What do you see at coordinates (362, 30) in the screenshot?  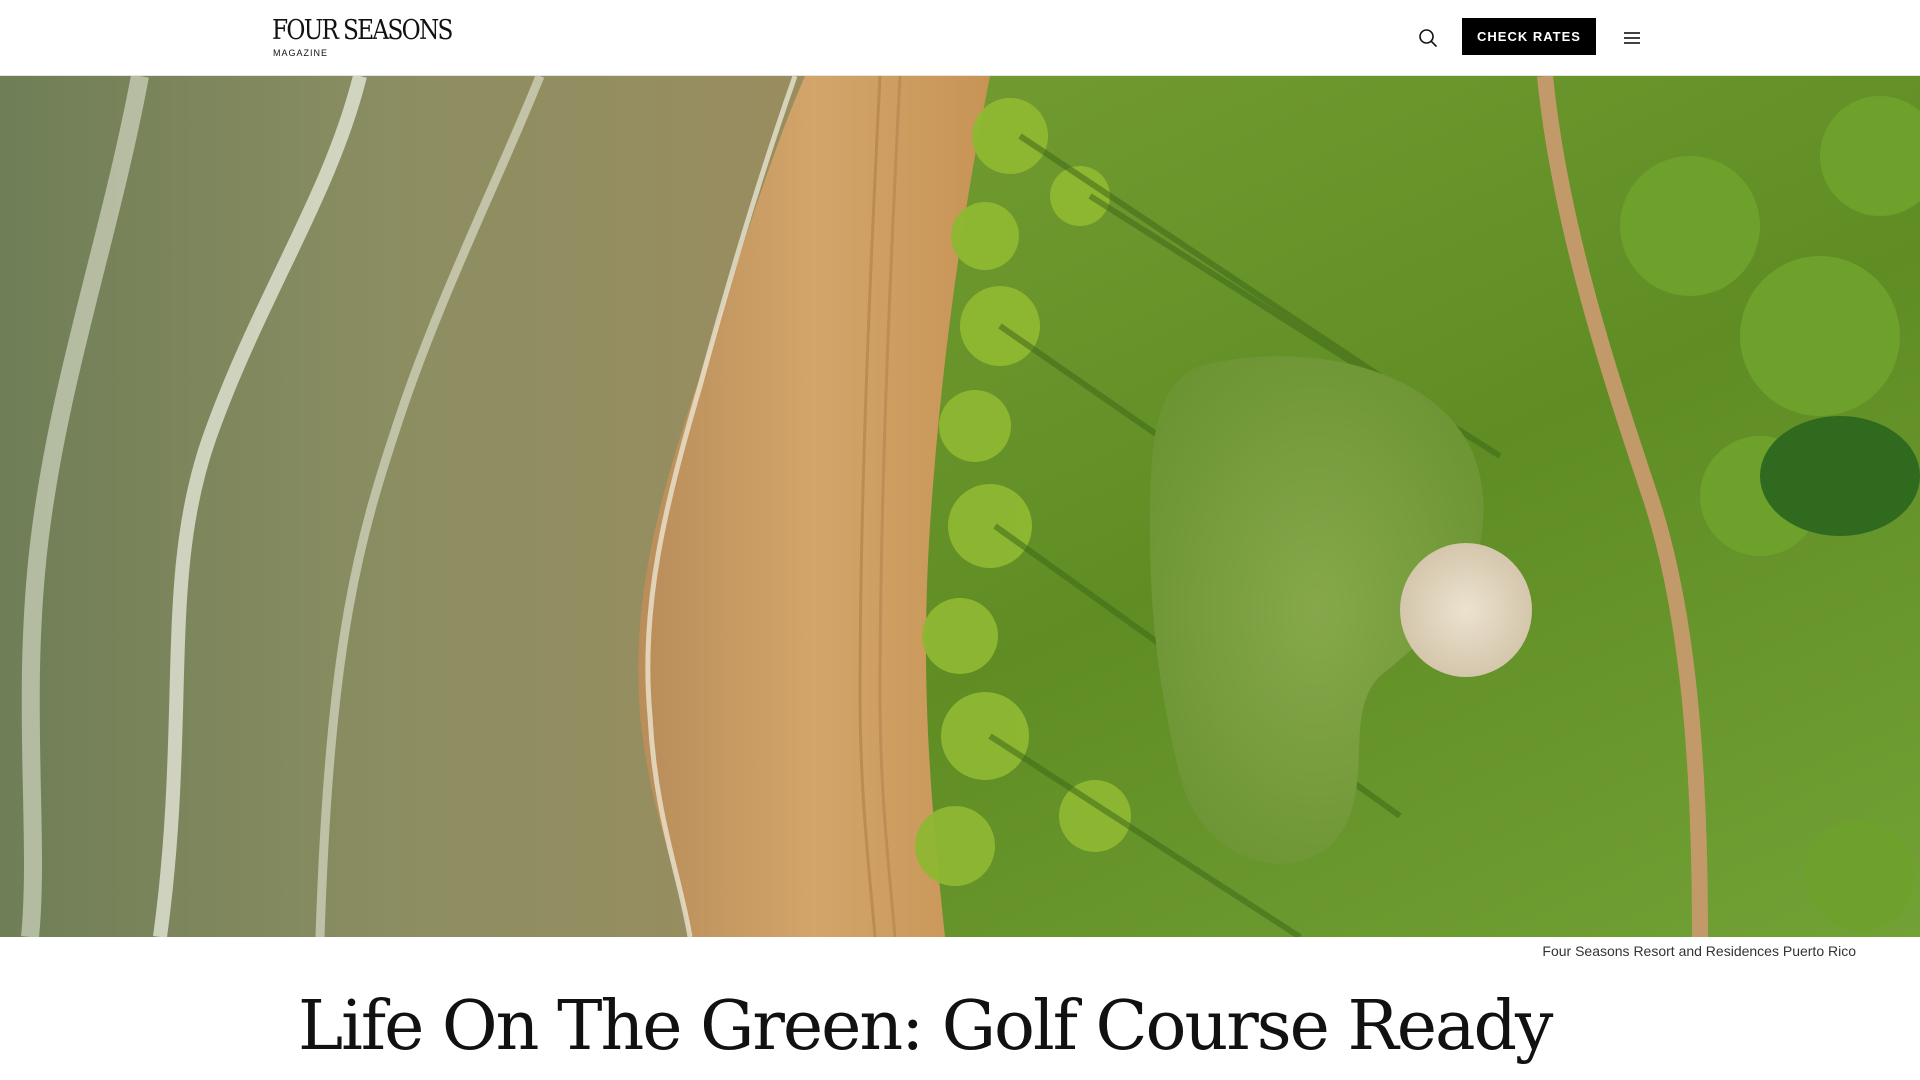 I see `logo-wordmark: FOUR SEASONS` at bounding box center [362, 30].